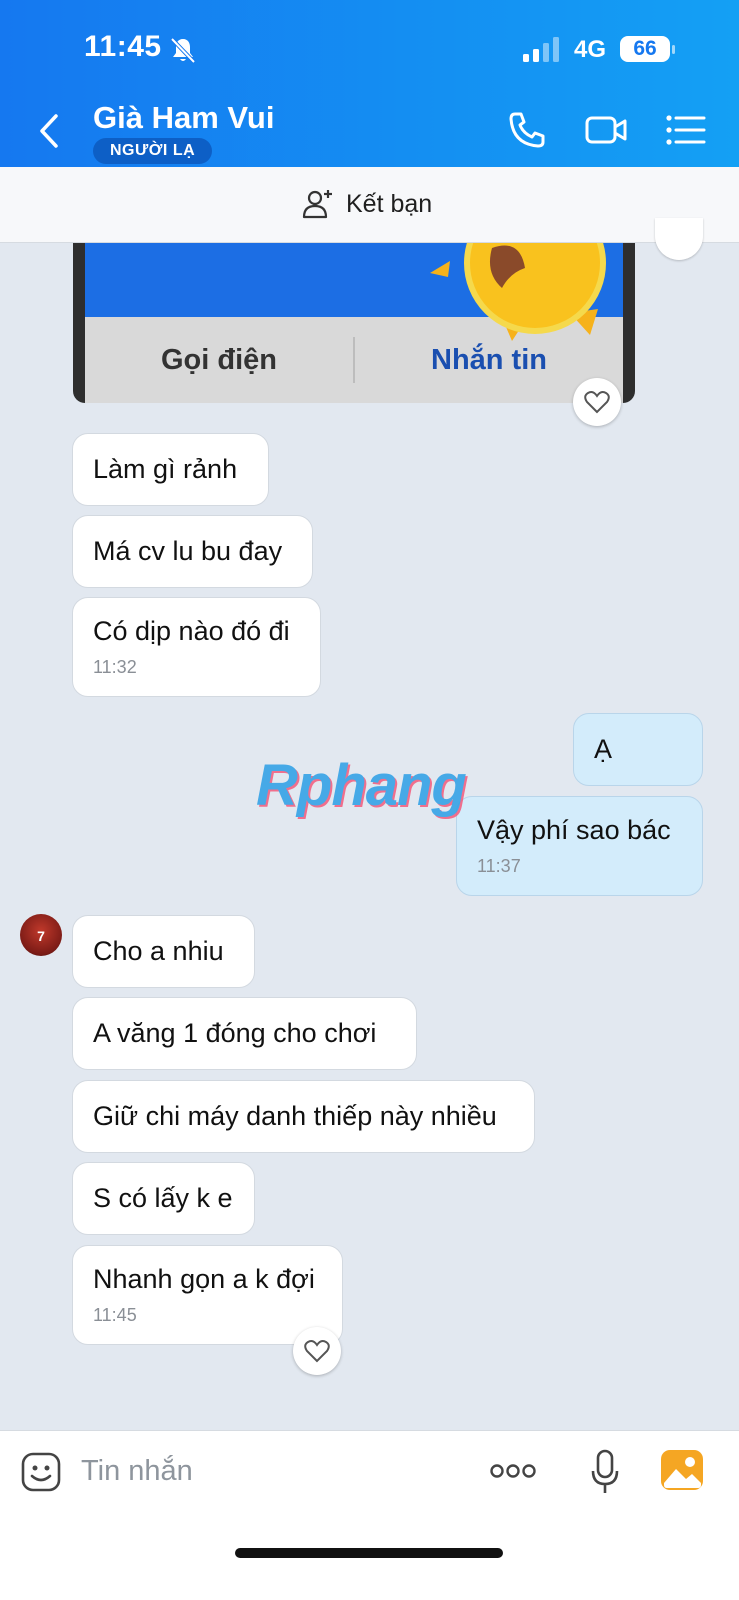 The image size is (739, 1600). What do you see at coordinates (165, 469) in the screenshot?
I see `message-text: Làm gì rảnh` at bounding box center [165, 469].